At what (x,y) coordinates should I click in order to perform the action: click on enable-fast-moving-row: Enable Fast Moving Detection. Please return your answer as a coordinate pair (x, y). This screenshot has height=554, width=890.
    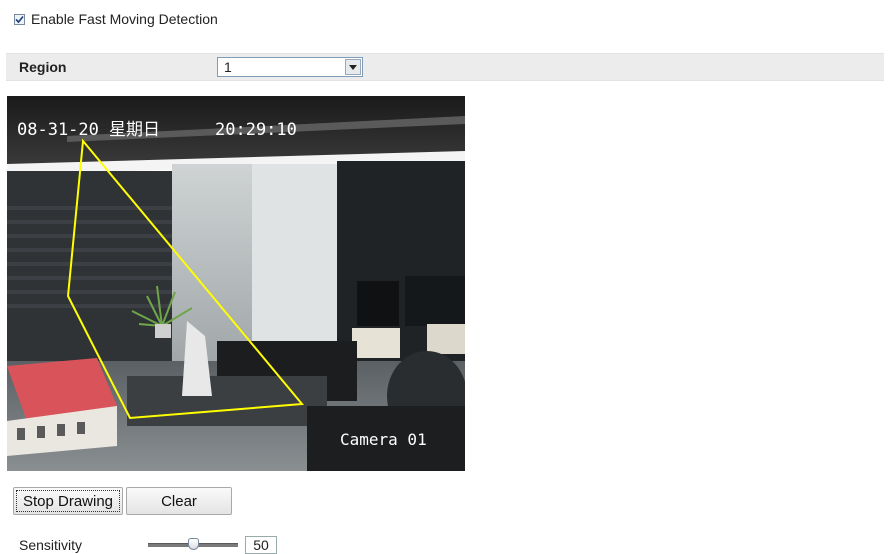
    Looking at the image, I should click on (116, 19).